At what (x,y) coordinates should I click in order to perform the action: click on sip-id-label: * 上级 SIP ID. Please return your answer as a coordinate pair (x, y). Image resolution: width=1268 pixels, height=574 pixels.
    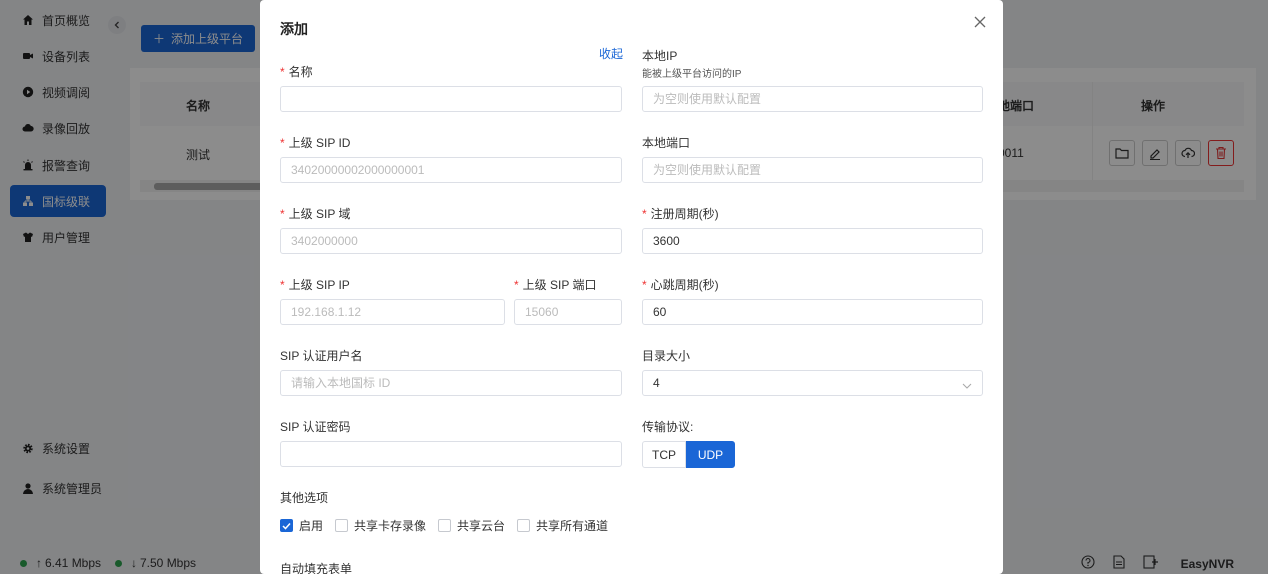
    Looking at the image, I should click on (315, 143).